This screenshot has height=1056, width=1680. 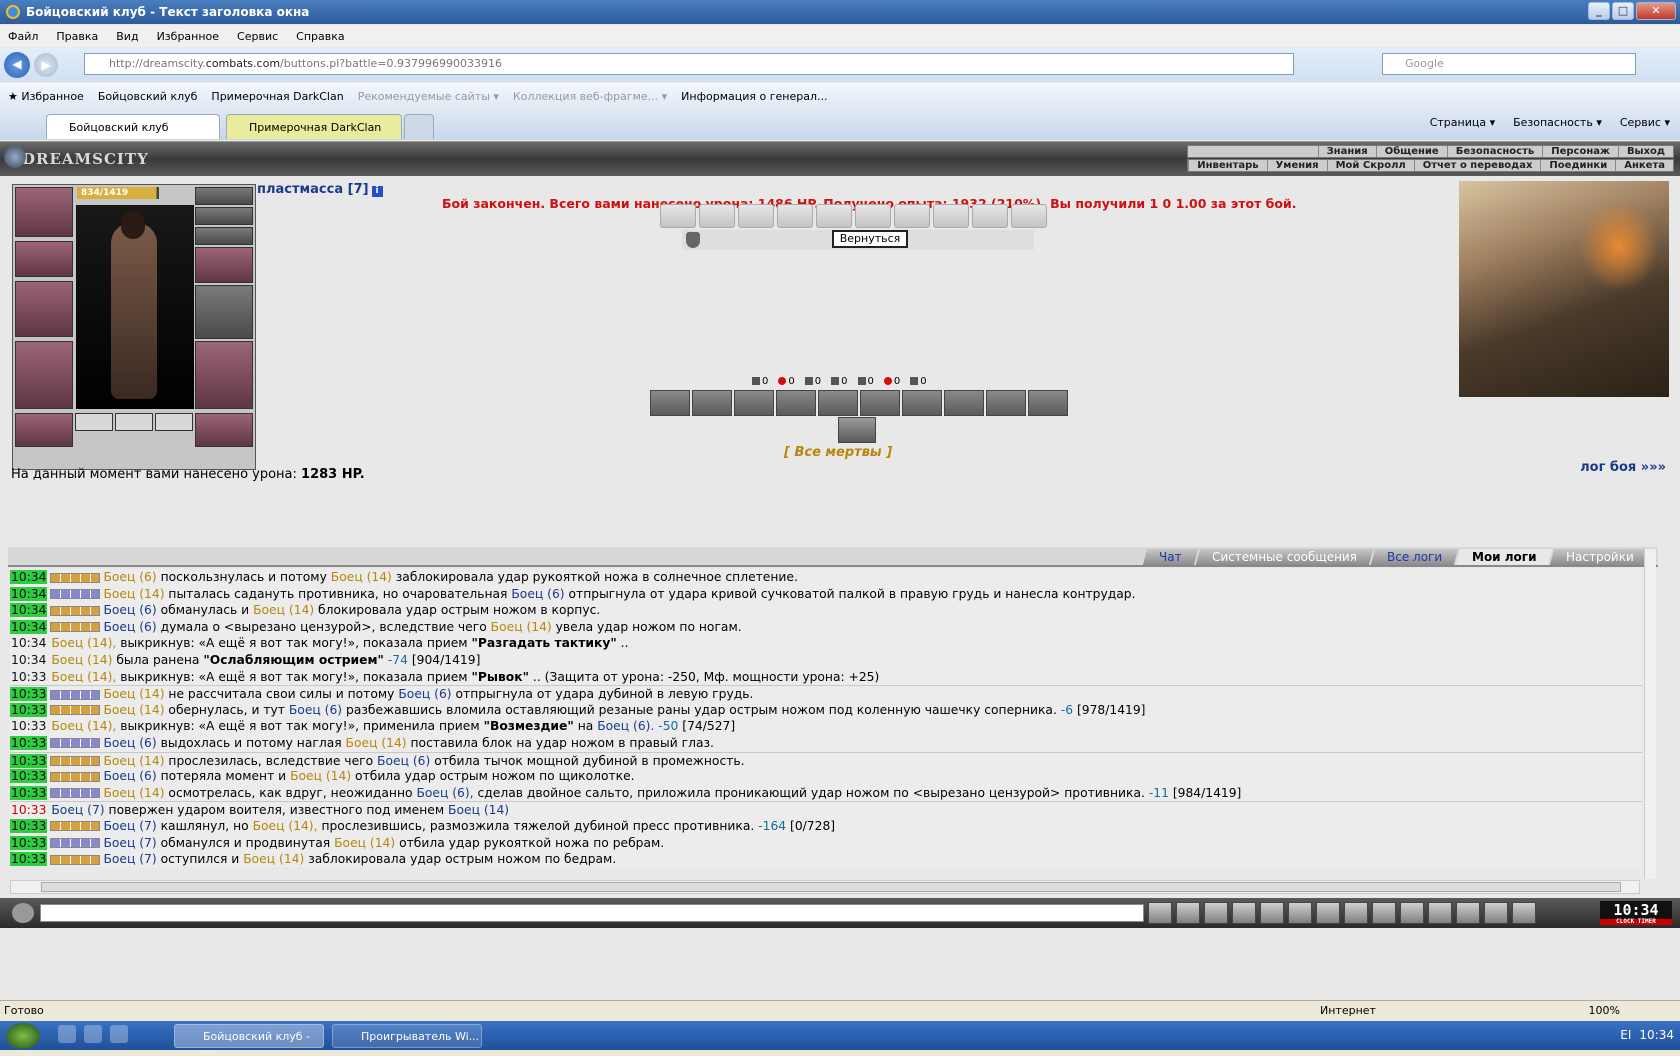 What do you see at coordinates (133, 126) in the screenshot?
I see `tab-club: Бойцовский клуб` at bounding box center [133, 126].